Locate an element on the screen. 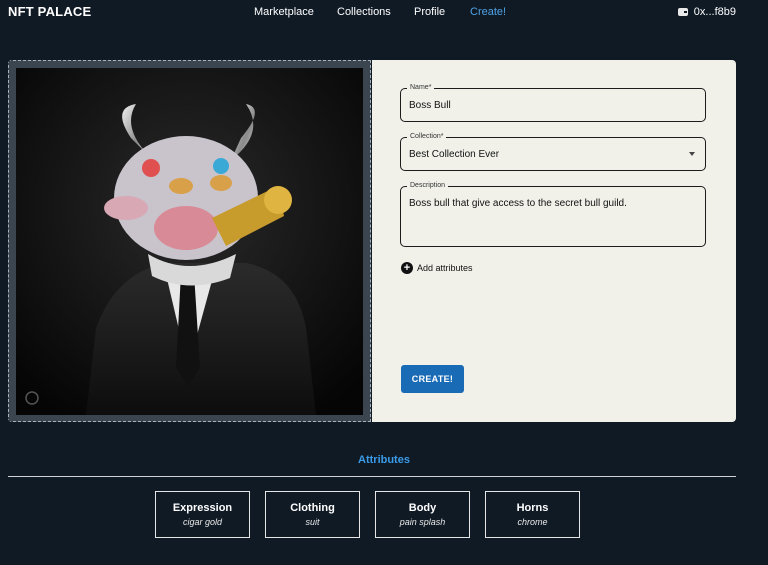  name-input: Boss Bull is located at coordinates (430, 105).